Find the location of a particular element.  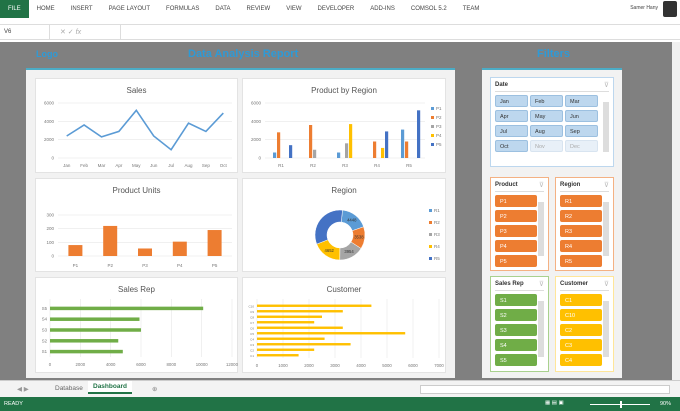

slicer-item-sep: Sep is located at coordinates (581, 131).